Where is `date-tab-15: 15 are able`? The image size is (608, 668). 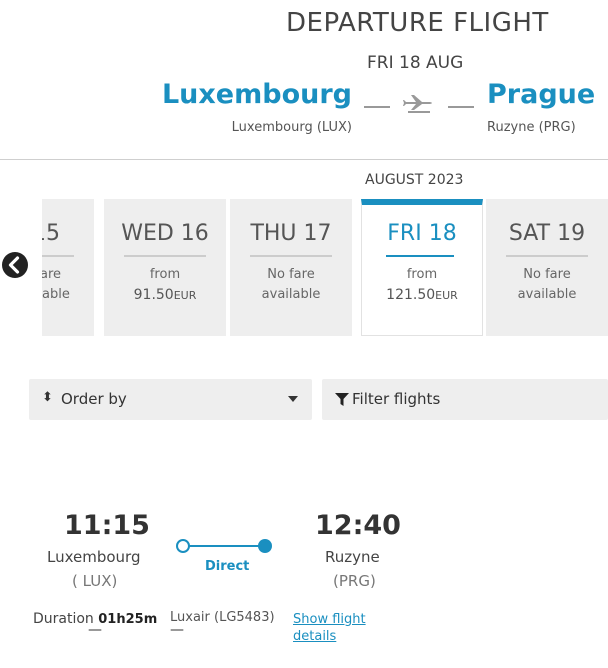
date-tab-15: 15 are able is located at coordinates (68, 267).